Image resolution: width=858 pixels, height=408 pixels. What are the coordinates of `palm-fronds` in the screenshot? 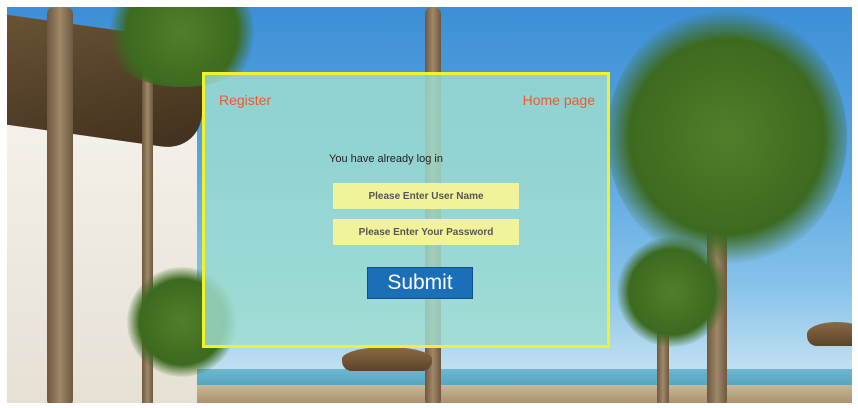 It's located at (672, 292).